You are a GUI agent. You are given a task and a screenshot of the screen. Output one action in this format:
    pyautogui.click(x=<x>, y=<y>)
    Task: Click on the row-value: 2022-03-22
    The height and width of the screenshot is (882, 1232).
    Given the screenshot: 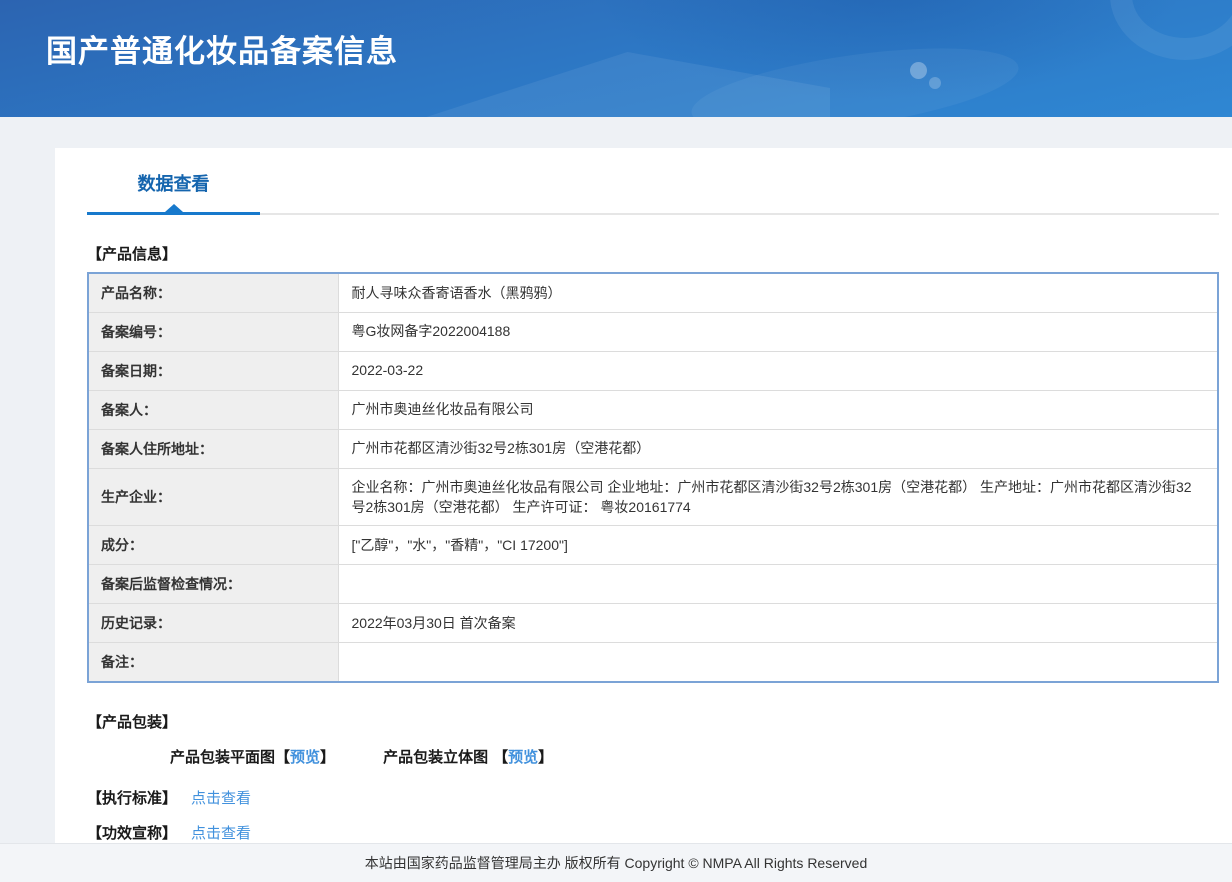 What is the action you would take?
    pyautogui.click(x=778, y=370)
    